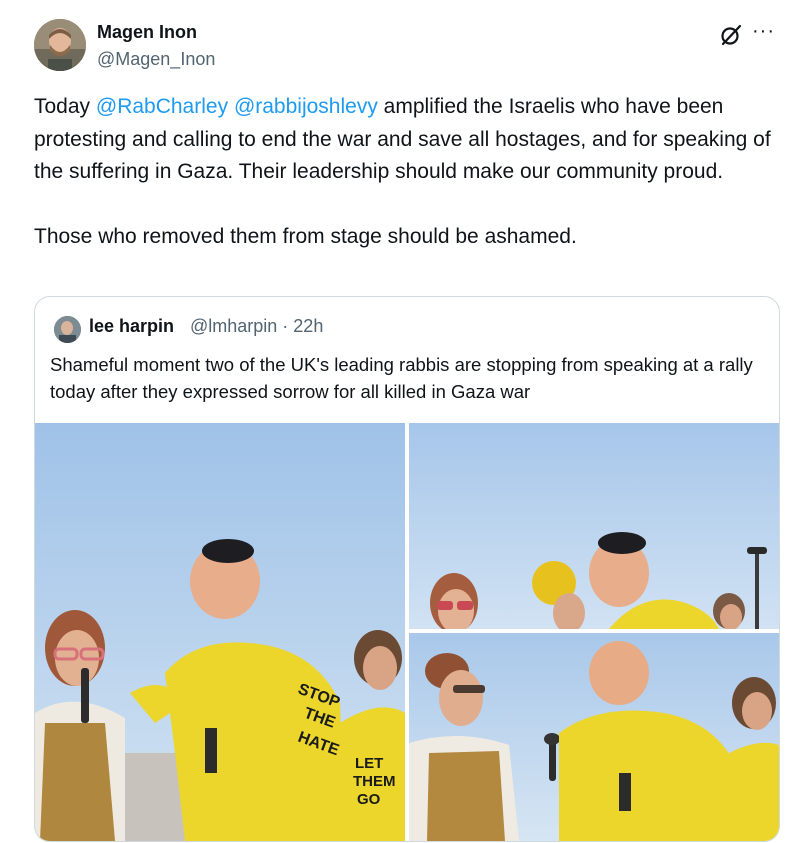 Image resolution: width=800 pixels, height=843 pixels. I want to click on more-horizontal-icon: ···, so click(763, 31).